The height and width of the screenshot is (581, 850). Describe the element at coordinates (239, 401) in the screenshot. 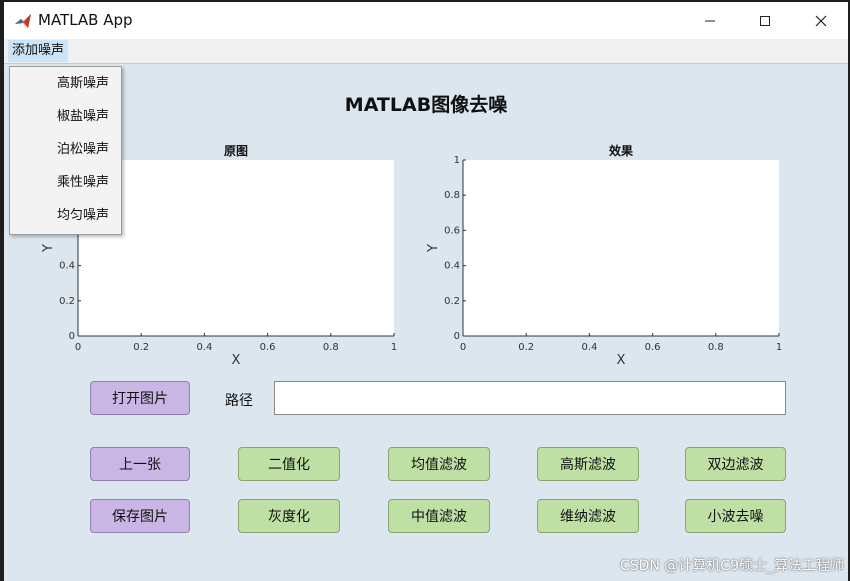

I see `path-label: 路径` at that location.